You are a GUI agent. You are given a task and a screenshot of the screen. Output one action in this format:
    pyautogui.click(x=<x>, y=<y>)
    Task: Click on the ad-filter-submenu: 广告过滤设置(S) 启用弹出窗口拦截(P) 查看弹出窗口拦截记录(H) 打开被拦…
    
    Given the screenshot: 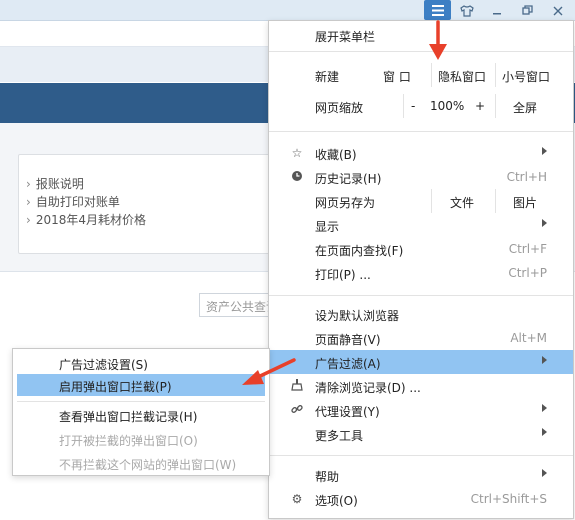 What is the action you would take?
    pyautogui.click(x=141, y=412)
    